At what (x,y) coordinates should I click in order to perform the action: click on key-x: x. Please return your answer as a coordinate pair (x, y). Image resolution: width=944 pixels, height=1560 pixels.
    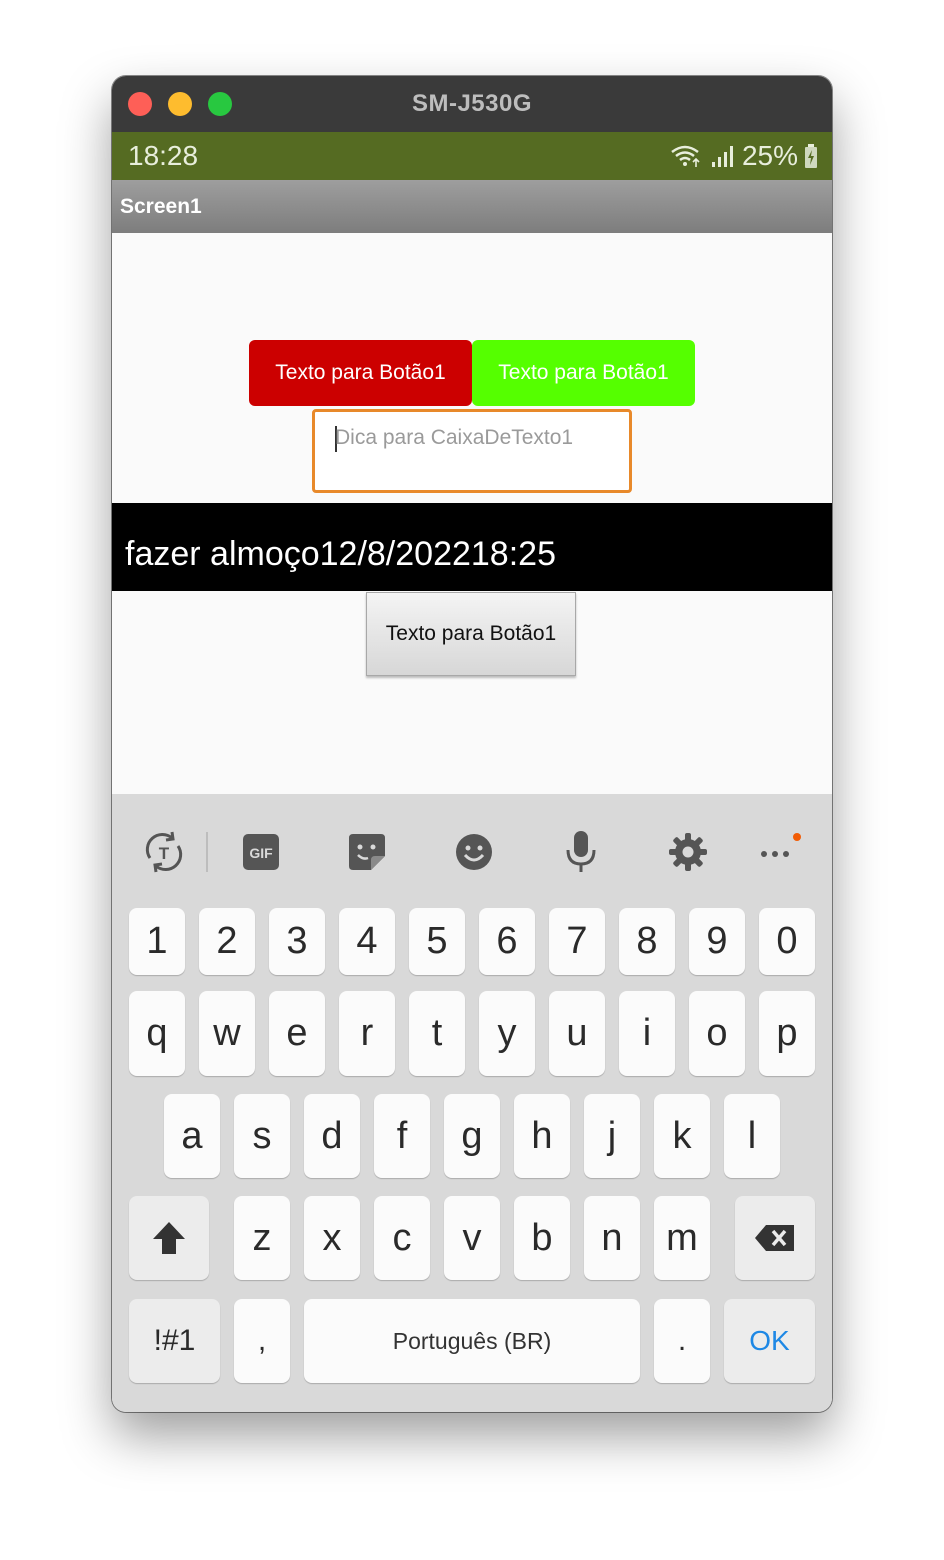
    Looking at the image, I should click on (332, 1238).